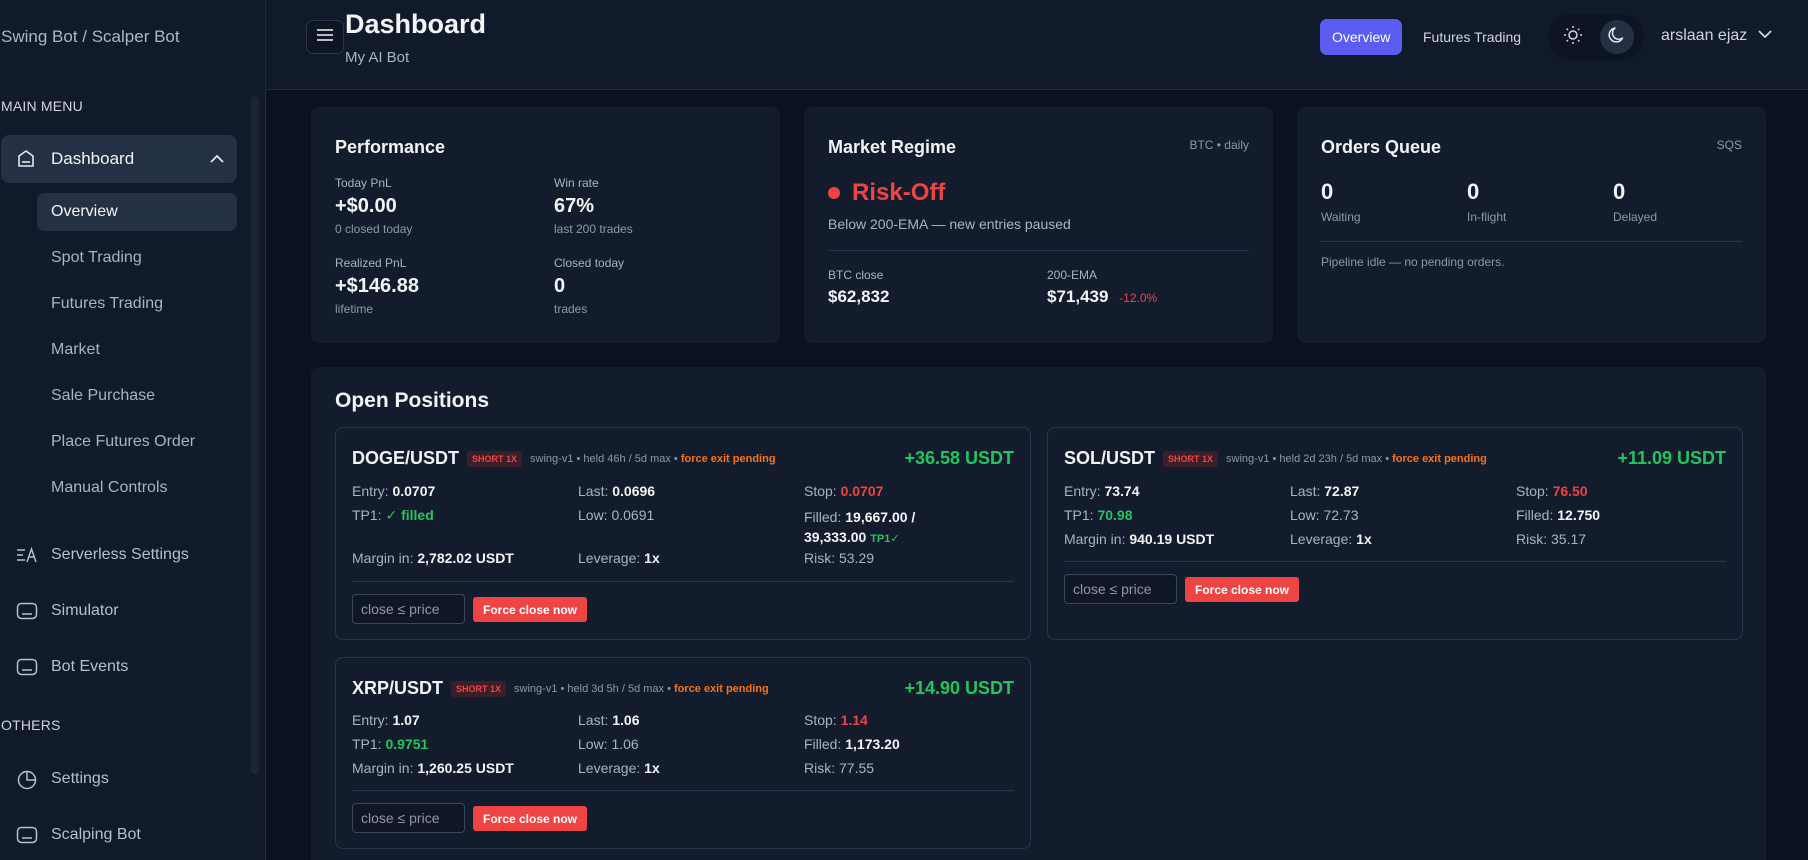 This screenshot has width=1808, height=860. What do you see at coordinates (1191, 458) in the screenshot?
I see `side-badge: SHORT 1X` at bounding box center [1191, 458].